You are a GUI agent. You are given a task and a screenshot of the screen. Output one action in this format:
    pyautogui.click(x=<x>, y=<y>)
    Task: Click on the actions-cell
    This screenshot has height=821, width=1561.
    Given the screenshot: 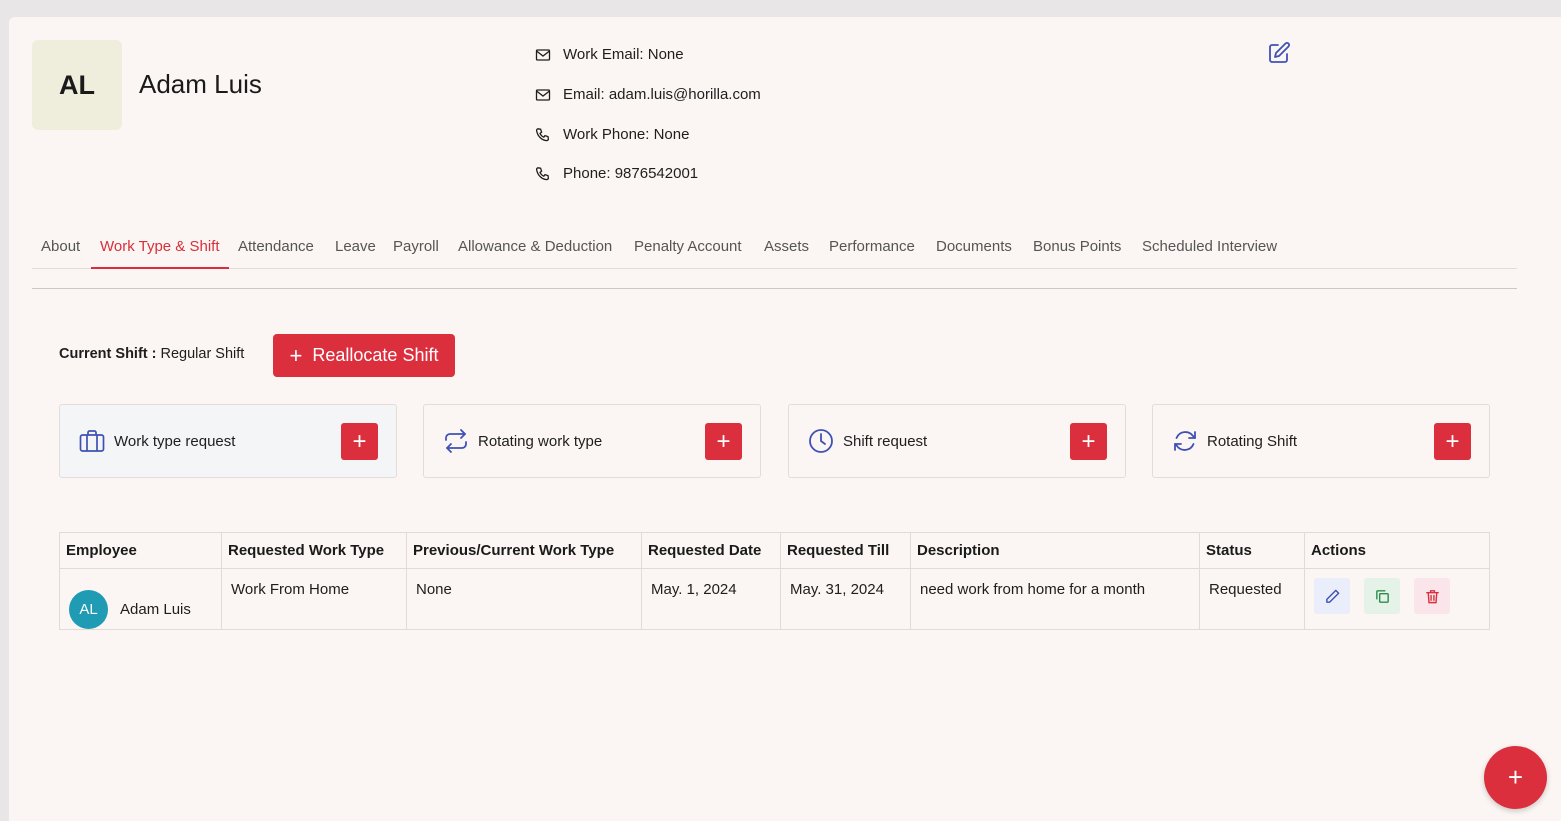 What is the action you would take?
    pyautogui.click(x=1397, y=599)
    